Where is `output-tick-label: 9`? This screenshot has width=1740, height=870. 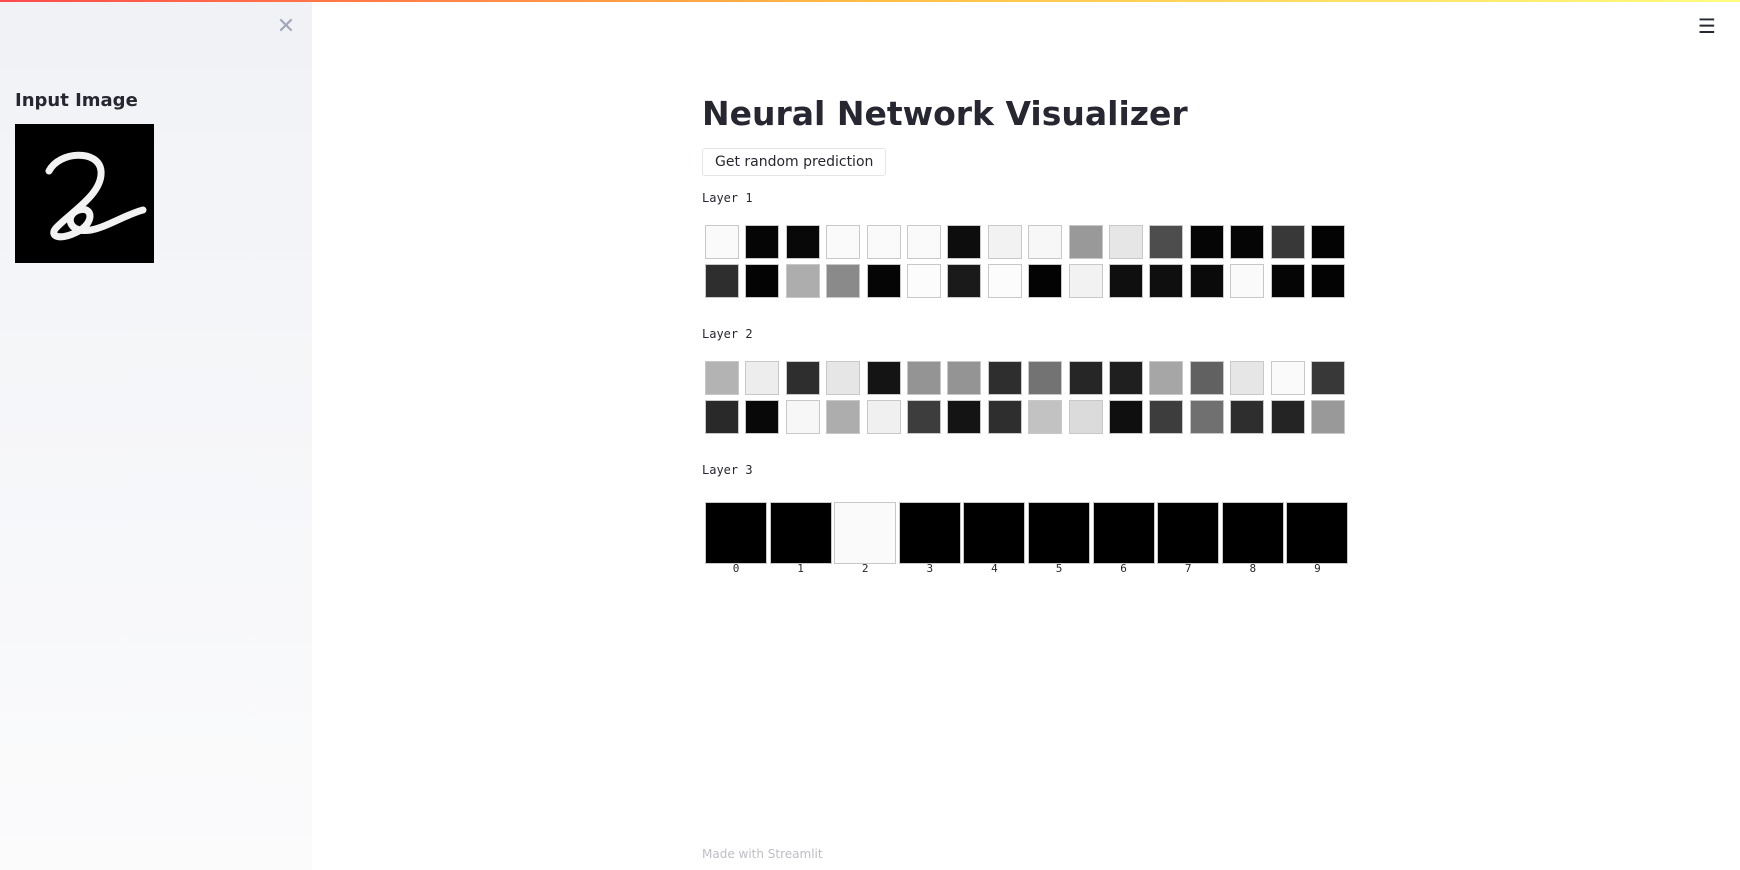 output-tick-label: 9 is located at coordinates (1317, 568).